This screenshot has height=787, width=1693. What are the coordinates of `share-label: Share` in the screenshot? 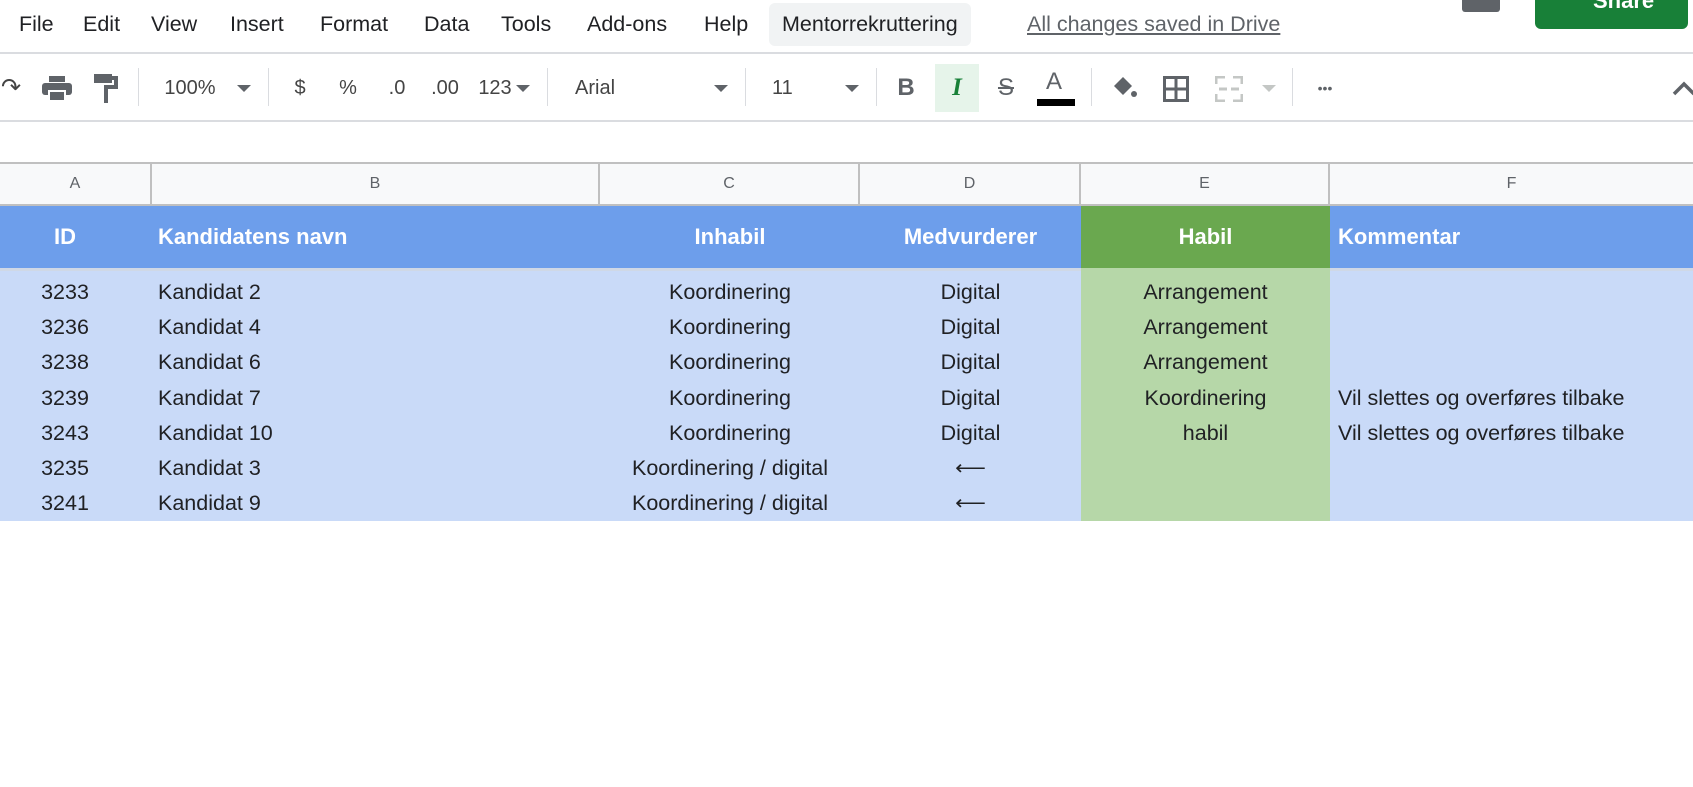 It's located at (1624, 6).